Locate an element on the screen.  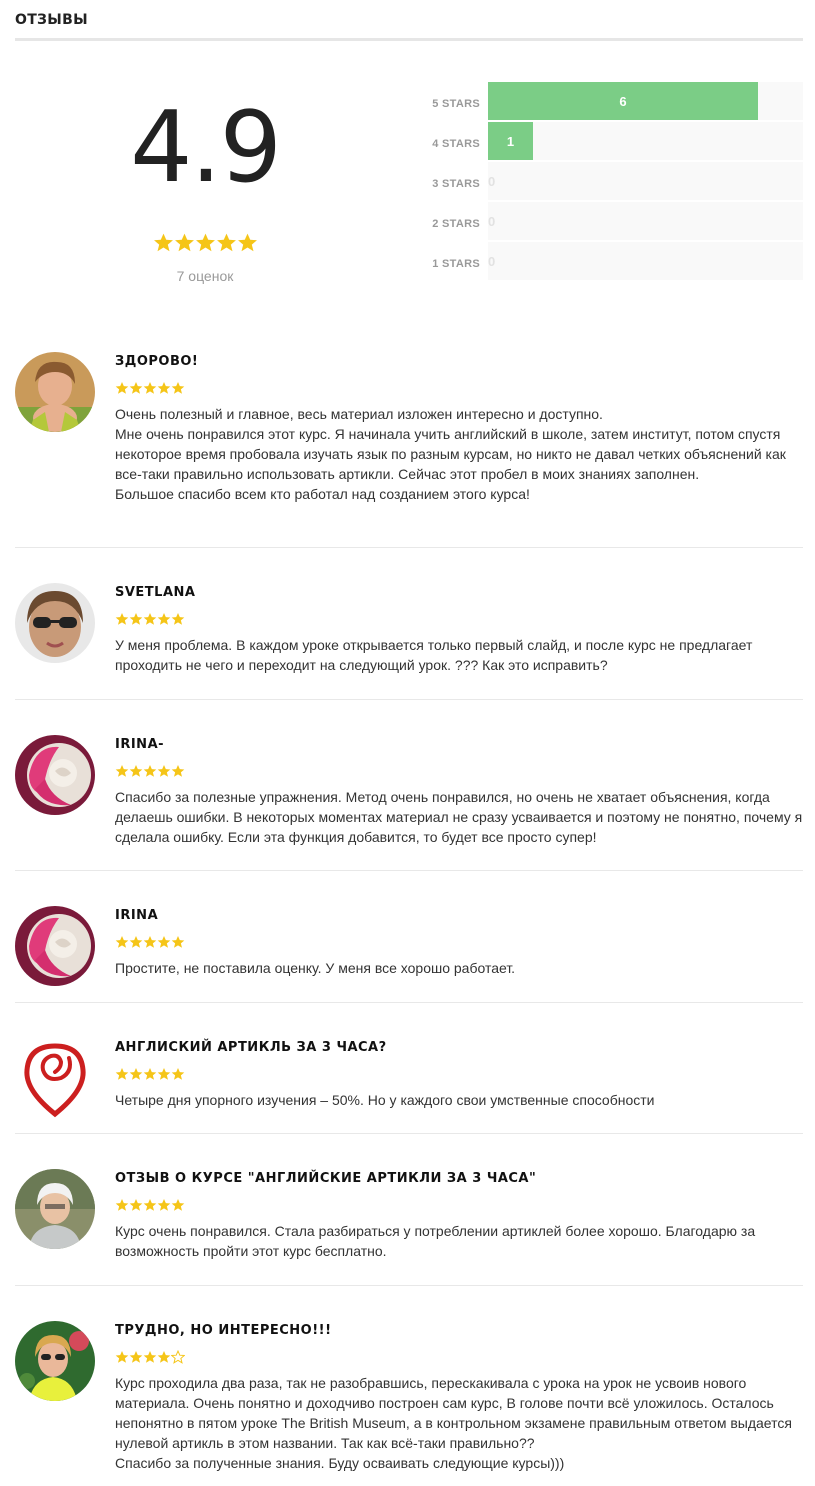
distribution-row: 5 STARS 6 is located at coordinates (609, 102).